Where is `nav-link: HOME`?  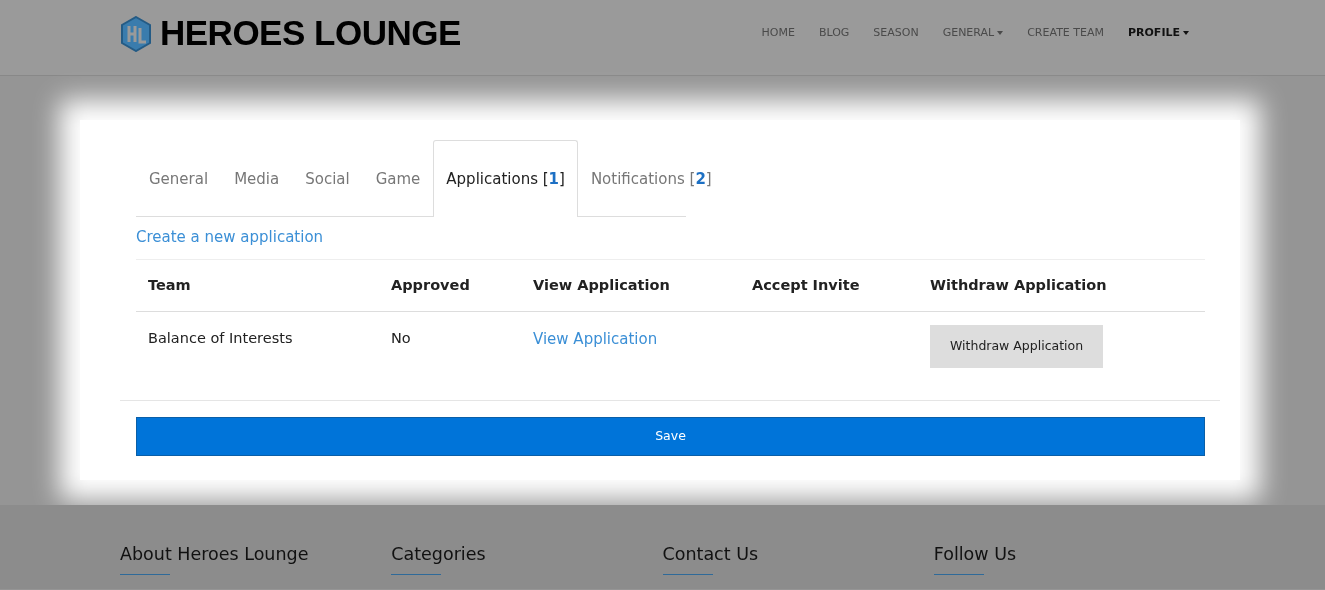
nav-link: HOME is located at coordinates (778, 33).